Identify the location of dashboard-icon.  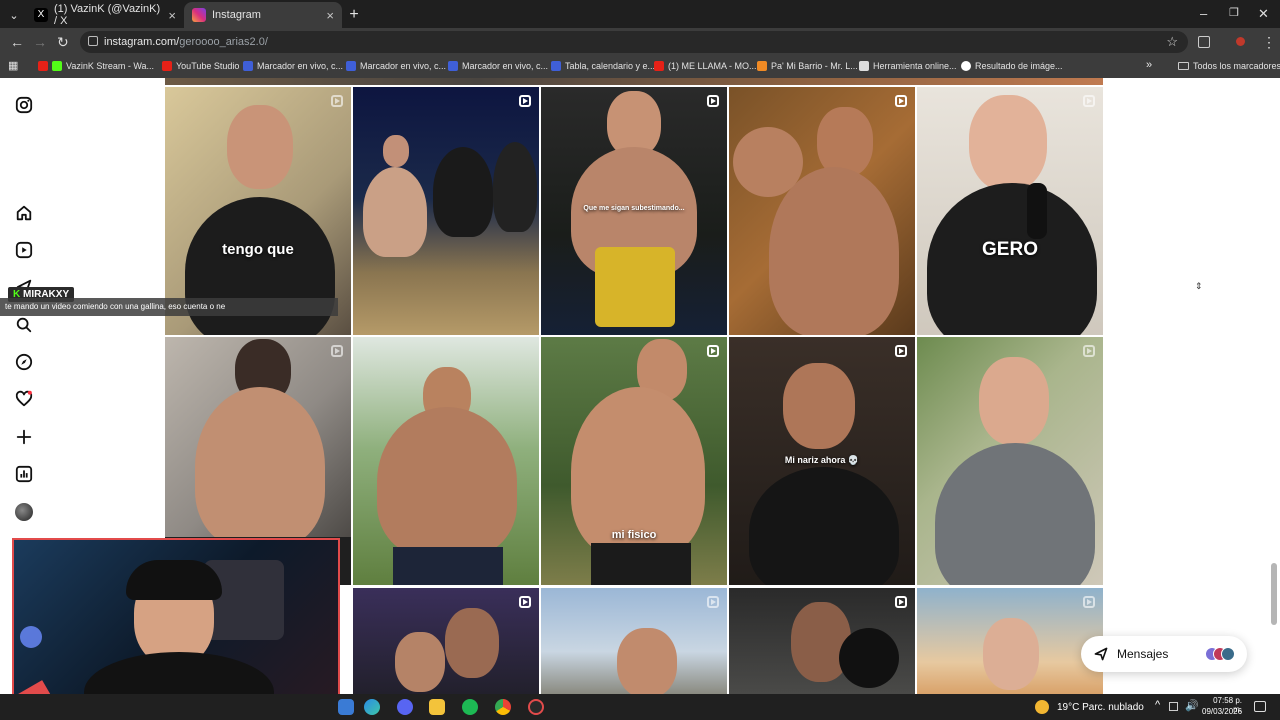
(24, 474).